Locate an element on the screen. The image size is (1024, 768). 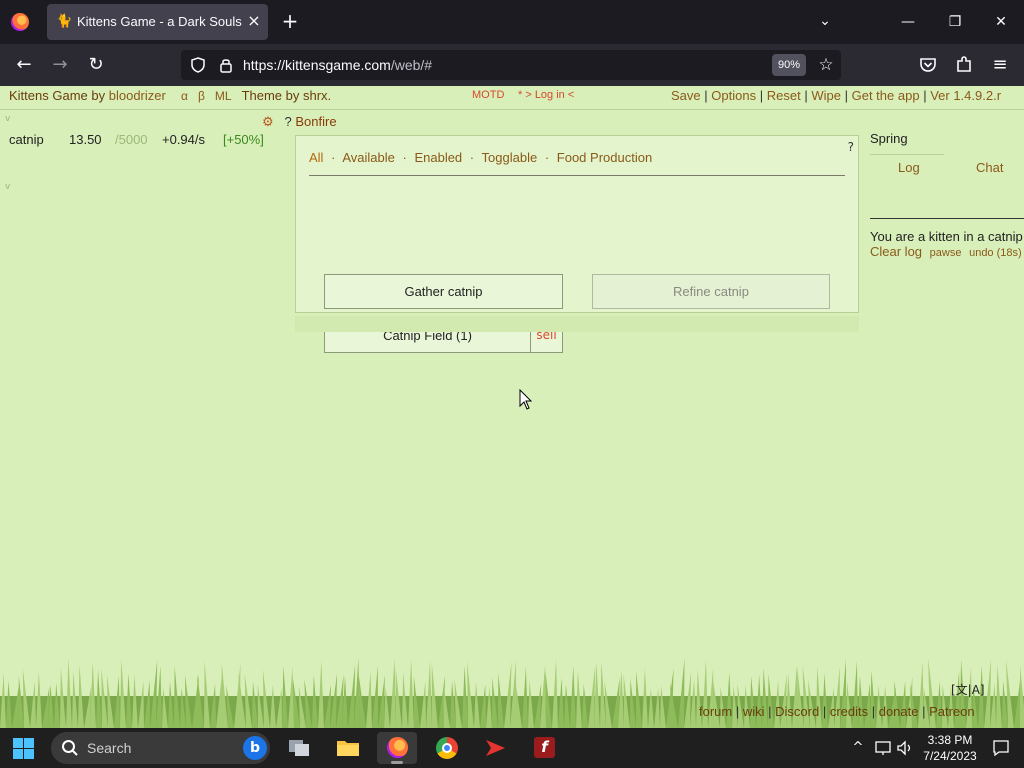
gather-catnip-button: Gather catnip is located at coordinates (443, 291).